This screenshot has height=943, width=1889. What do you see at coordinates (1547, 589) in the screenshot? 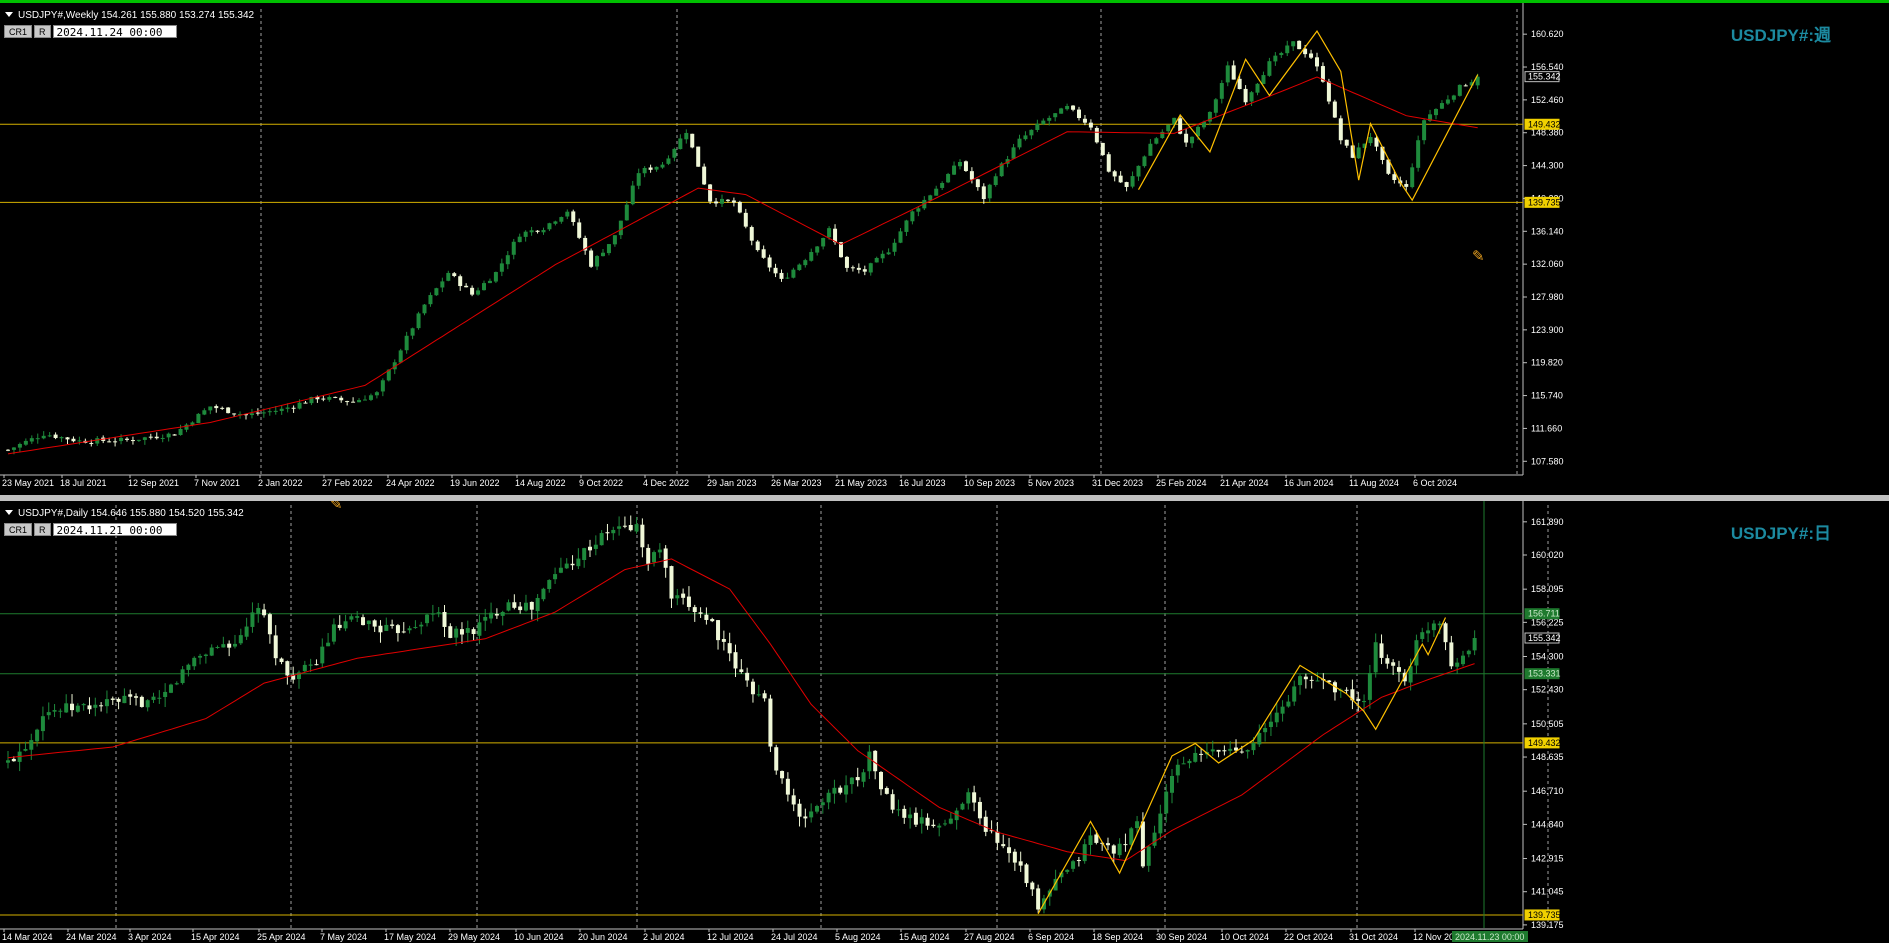
I see `price-axis-label: 158.095` at bounding box center [1547, 589].